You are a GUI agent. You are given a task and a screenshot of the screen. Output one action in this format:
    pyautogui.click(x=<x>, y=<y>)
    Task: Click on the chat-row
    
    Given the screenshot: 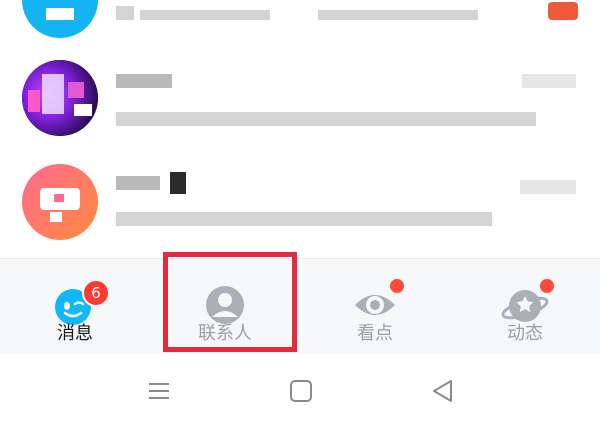 What is the action you would take?
    pyautogui.click(x=300, y=25)
    